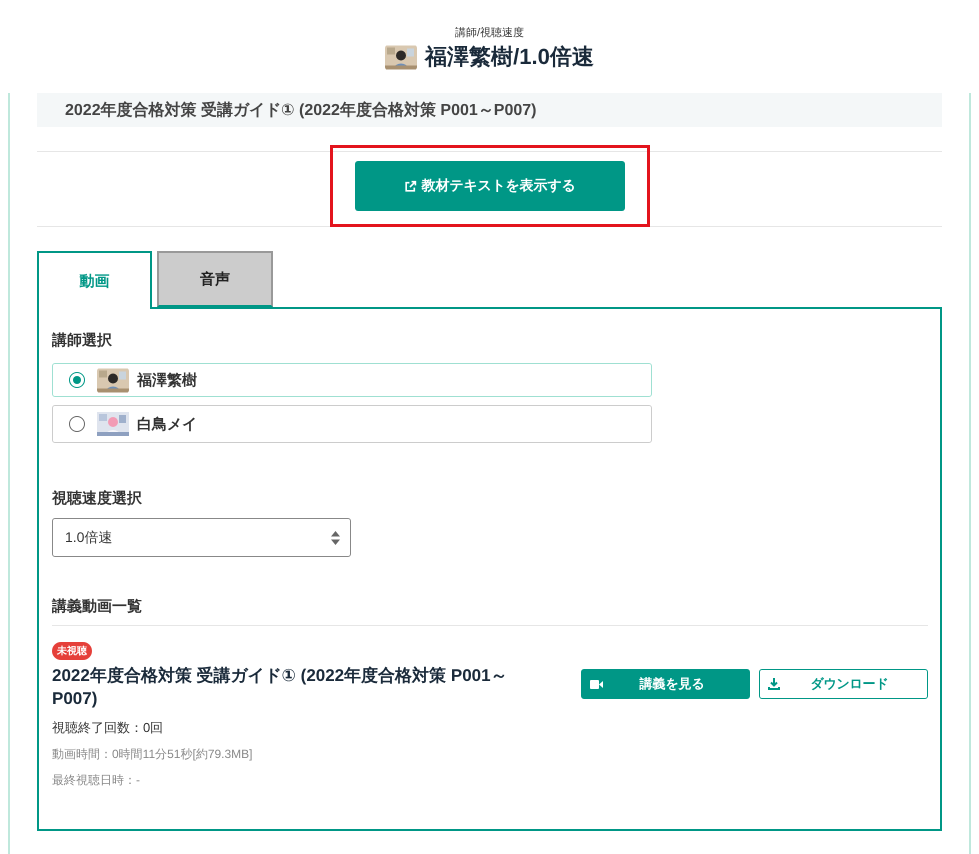 This screenshot has height=854, width=979. I want to click on teacher-name: 福澤繁樹, so click(167, 380).